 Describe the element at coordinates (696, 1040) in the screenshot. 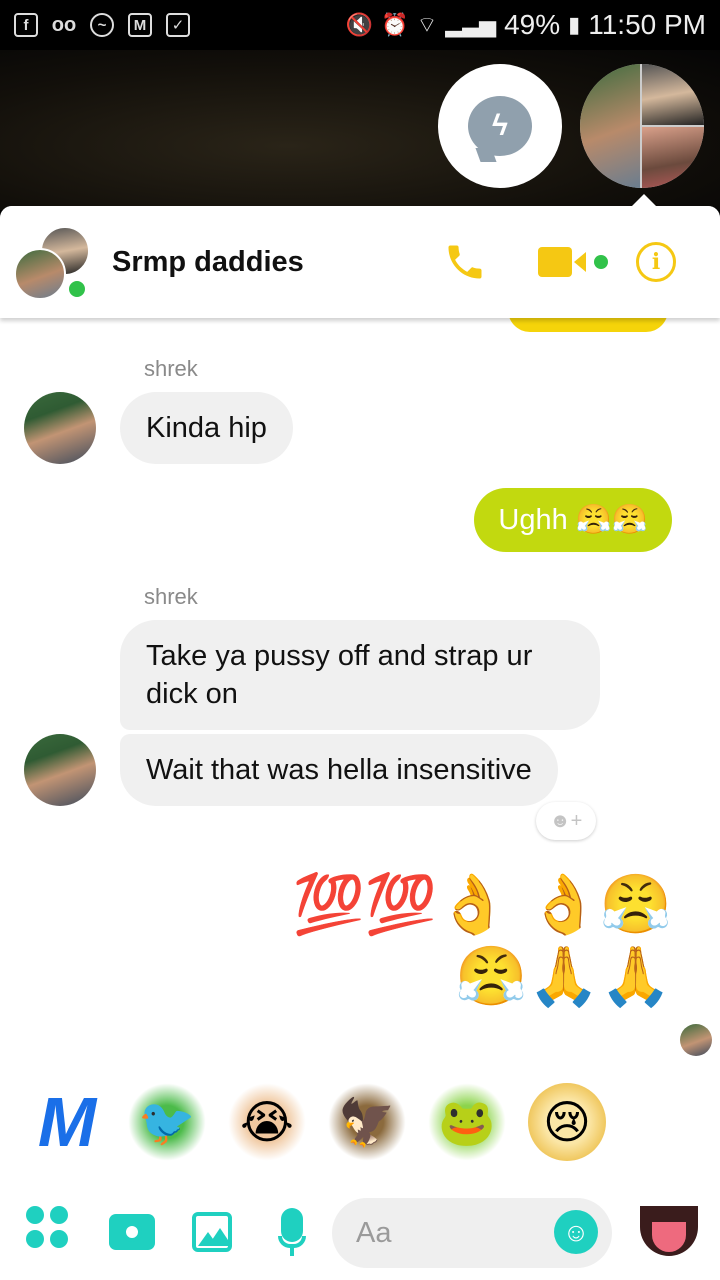

I see `seen-avatar` at that location.